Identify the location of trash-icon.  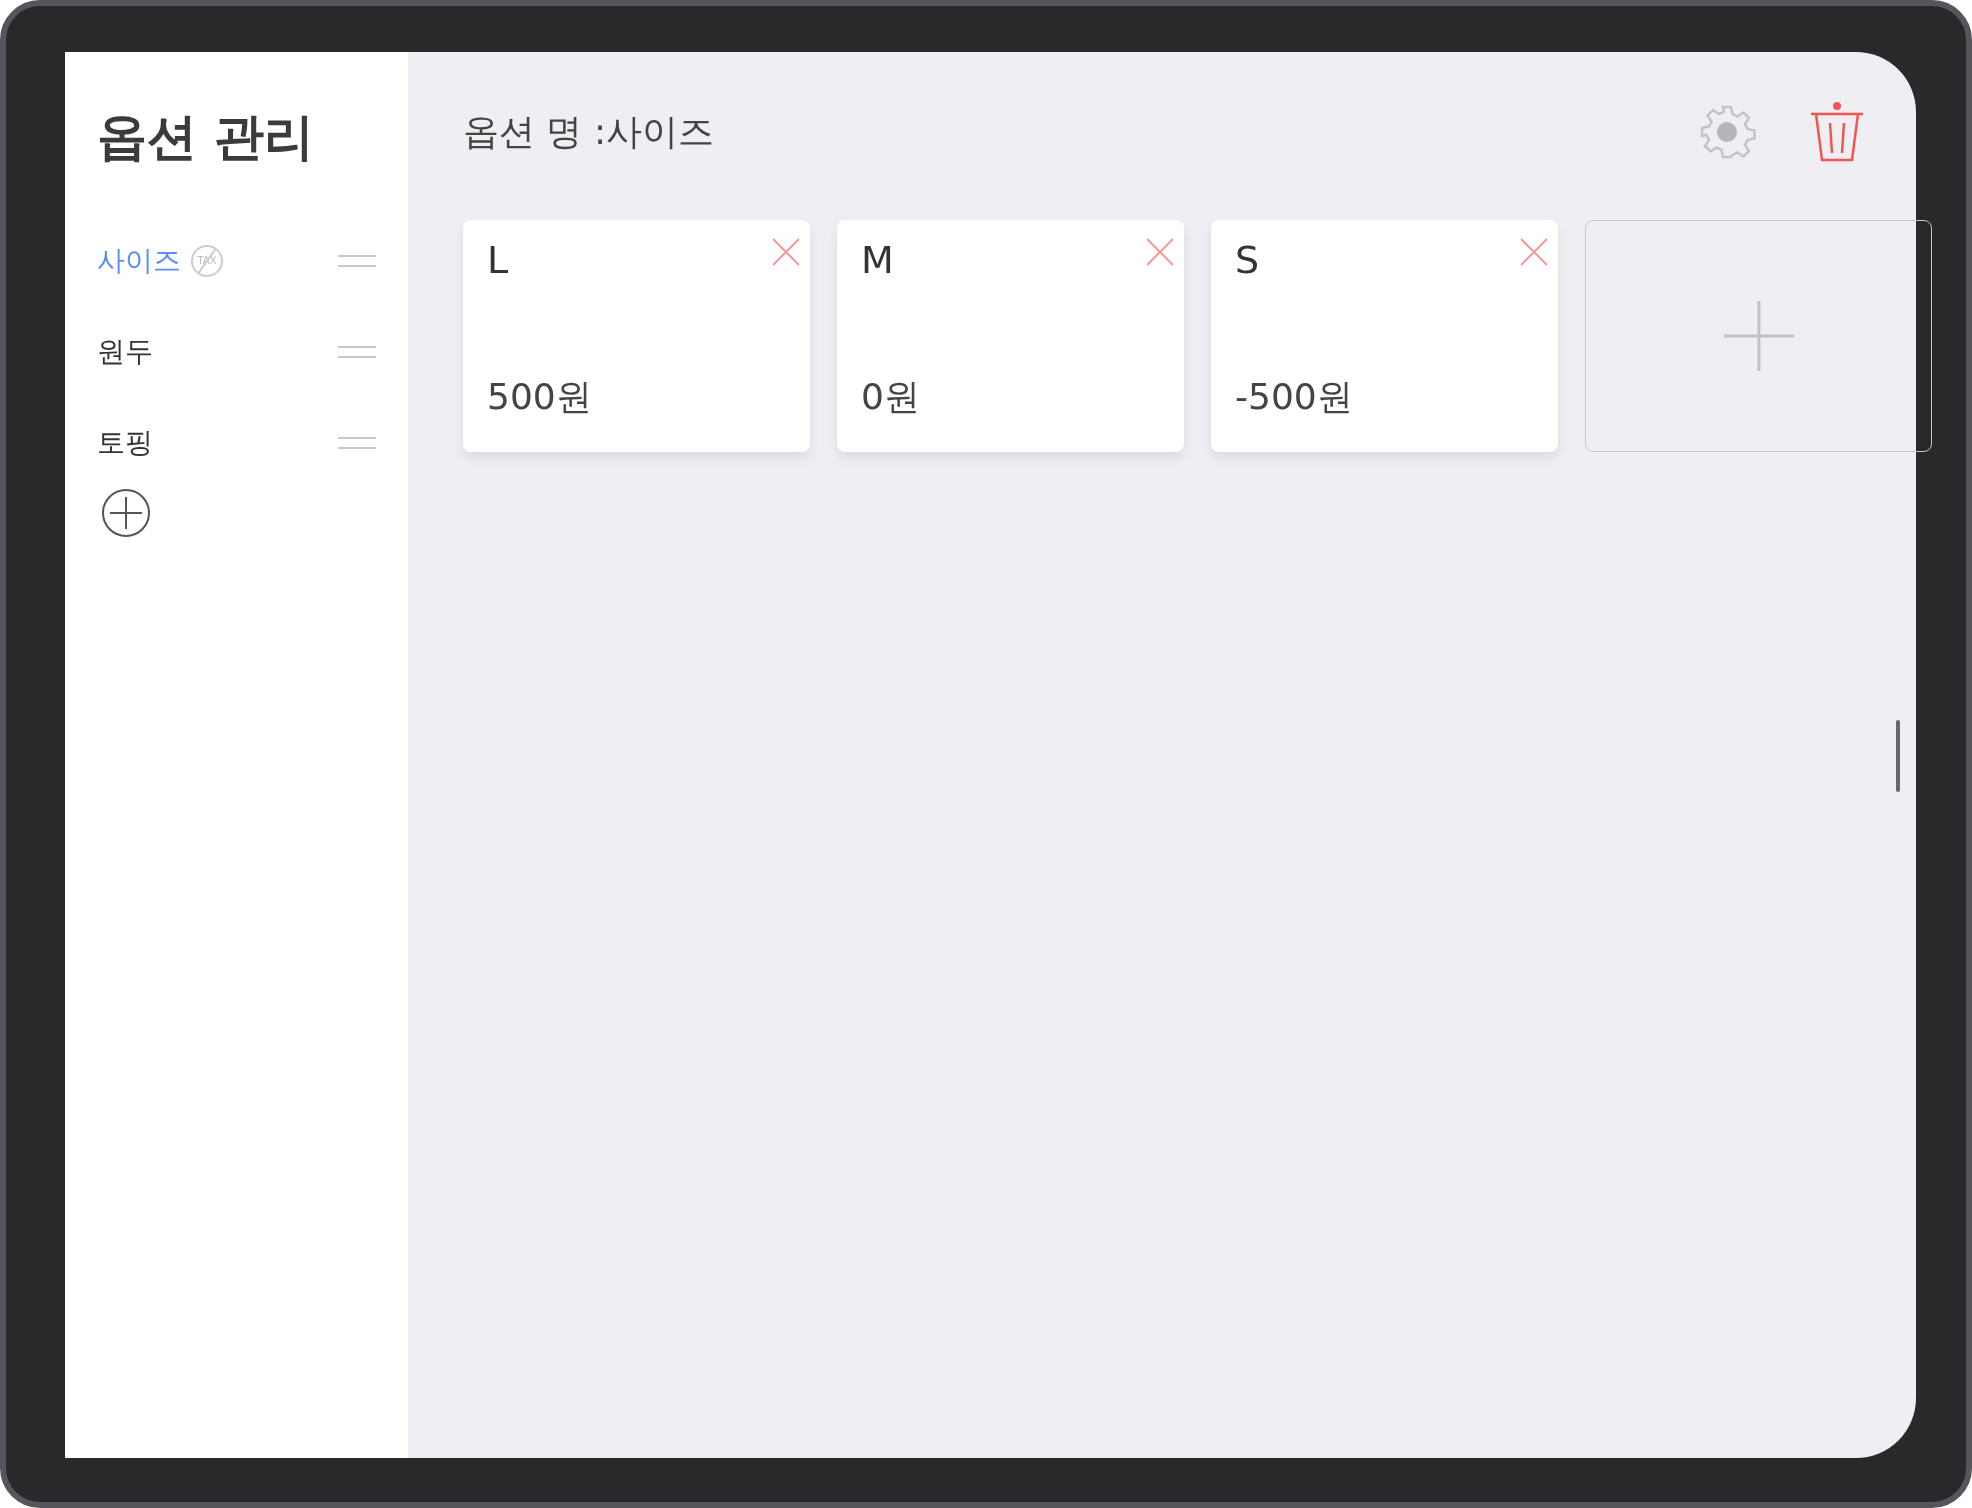
(1837, 132).